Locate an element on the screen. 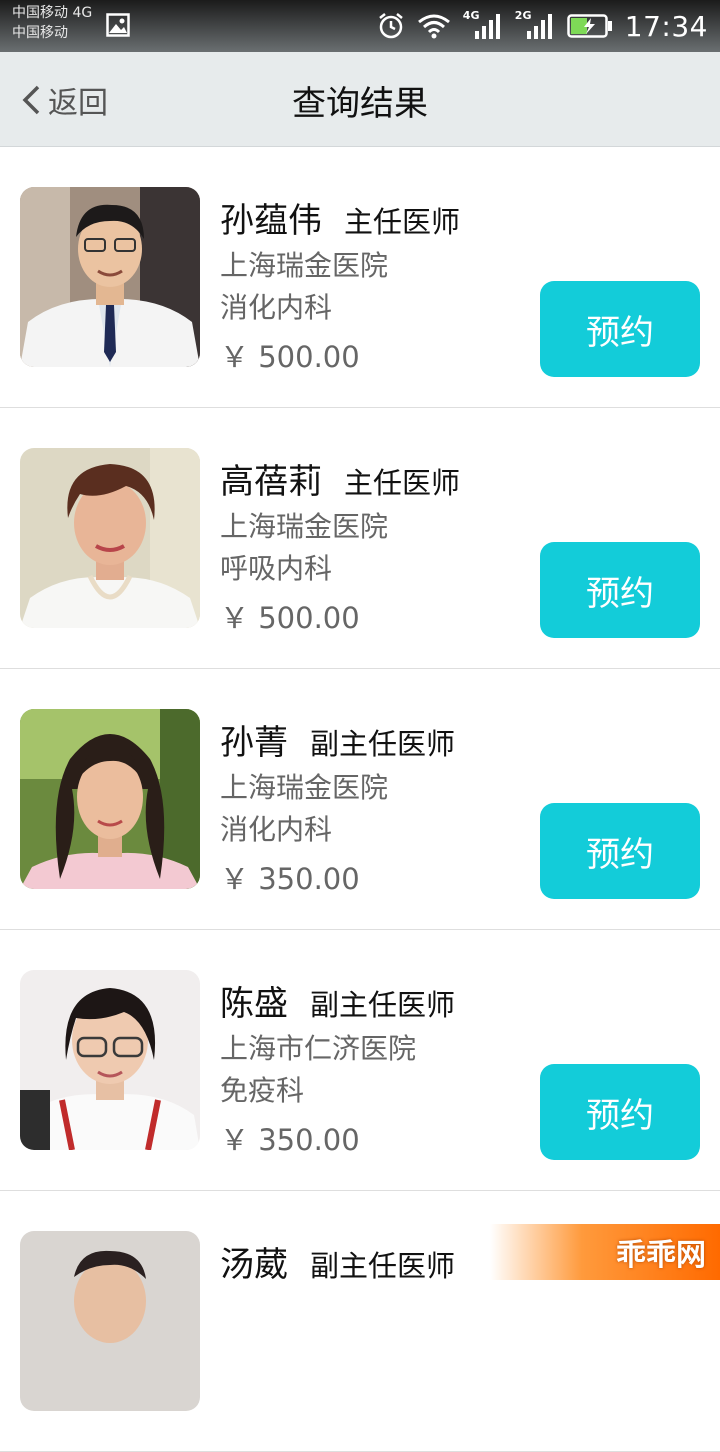 This screenshot has width=720, height=1452. doctor-info: 高蓓莉 主任医师 上海瑞金医院 呼吸内科 ￥ 500.00 is located at coordinates (340, 545).